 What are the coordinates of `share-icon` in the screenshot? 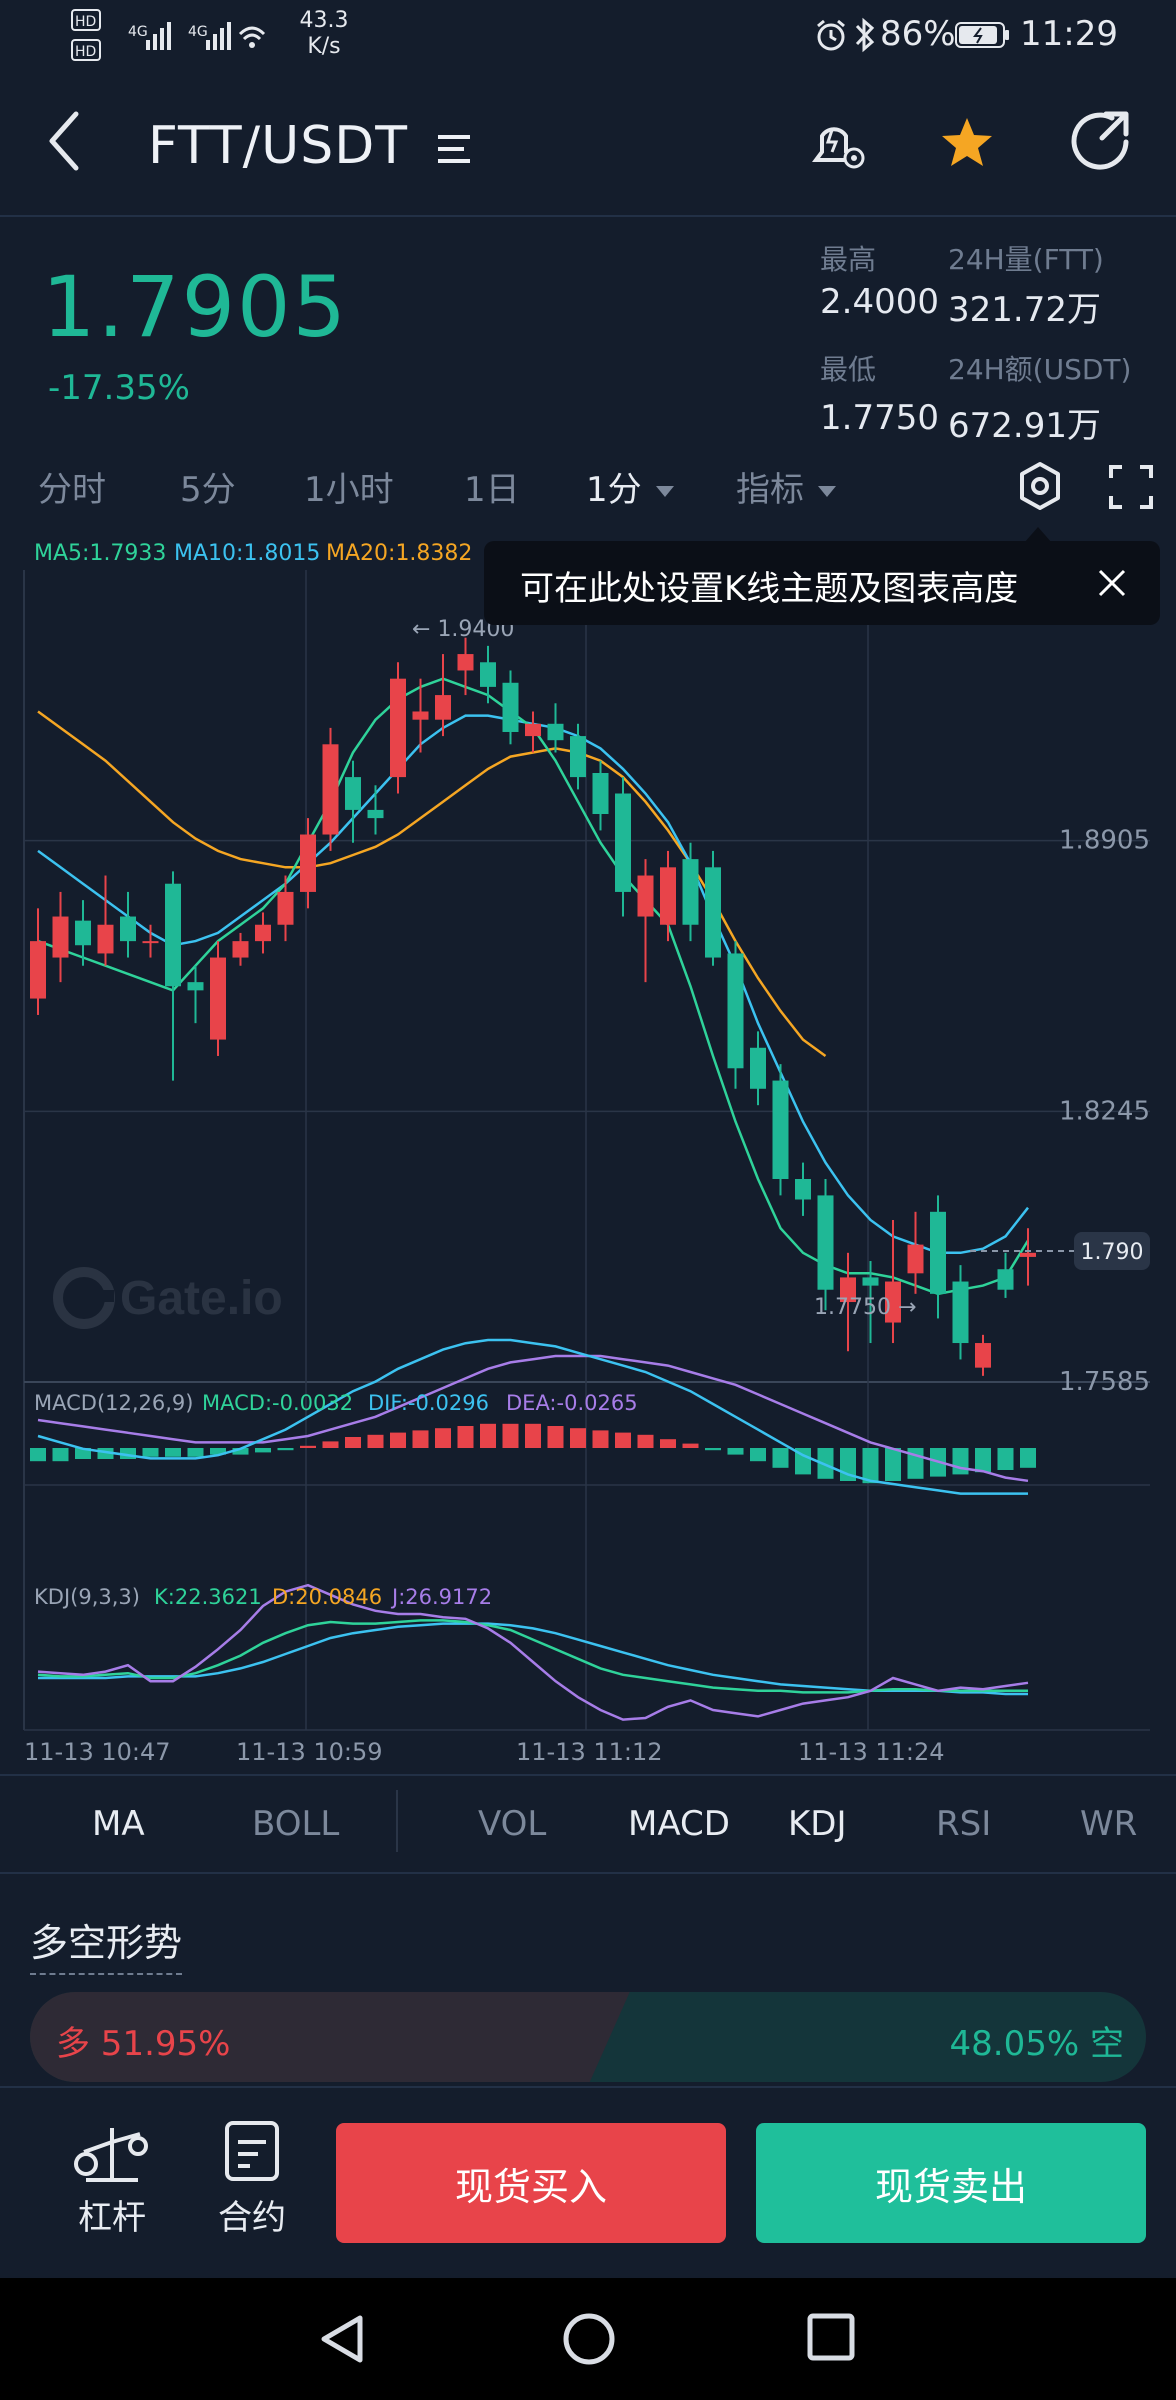 It's located at (1100, 140).